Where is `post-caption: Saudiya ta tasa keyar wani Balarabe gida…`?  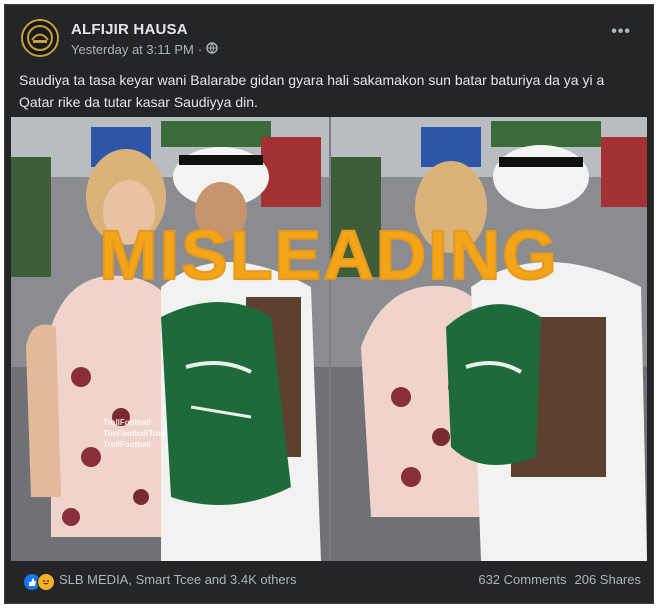 post-caption: Saudiya ta tasa keyar wani Balarabe gida… is located at coordinates (312, 91).